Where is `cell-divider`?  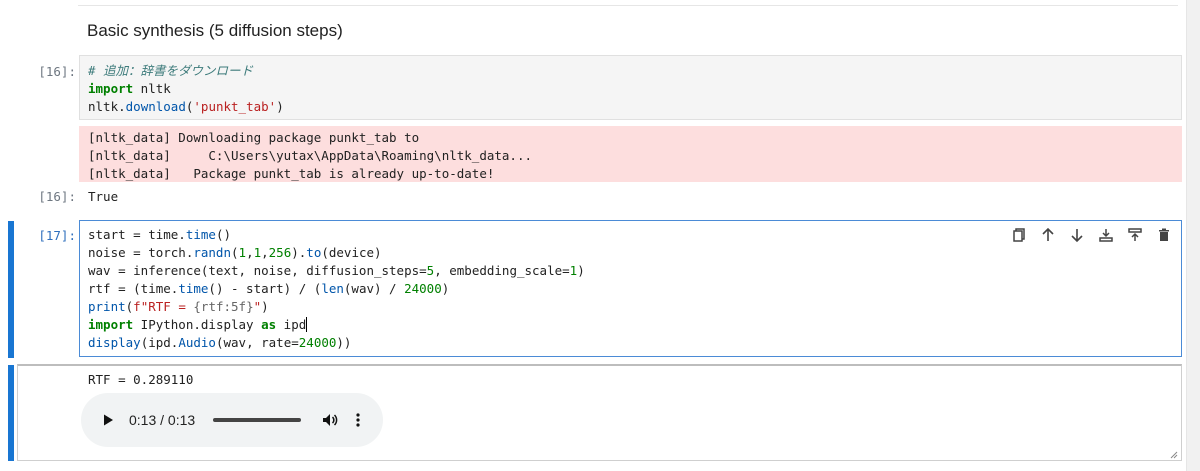
cell-divider is located at coordinates (628, 3).